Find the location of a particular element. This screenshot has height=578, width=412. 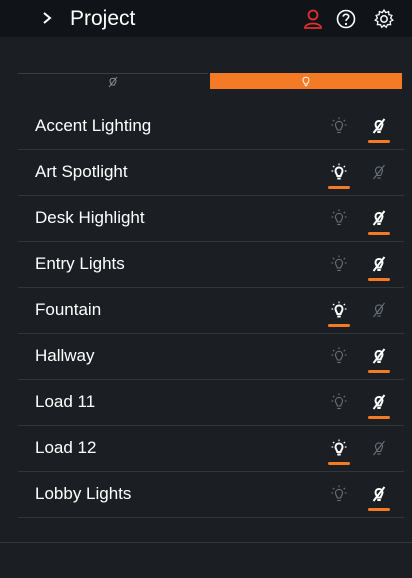

load-label: Accent Lighting is located at coordinates (93, 125).